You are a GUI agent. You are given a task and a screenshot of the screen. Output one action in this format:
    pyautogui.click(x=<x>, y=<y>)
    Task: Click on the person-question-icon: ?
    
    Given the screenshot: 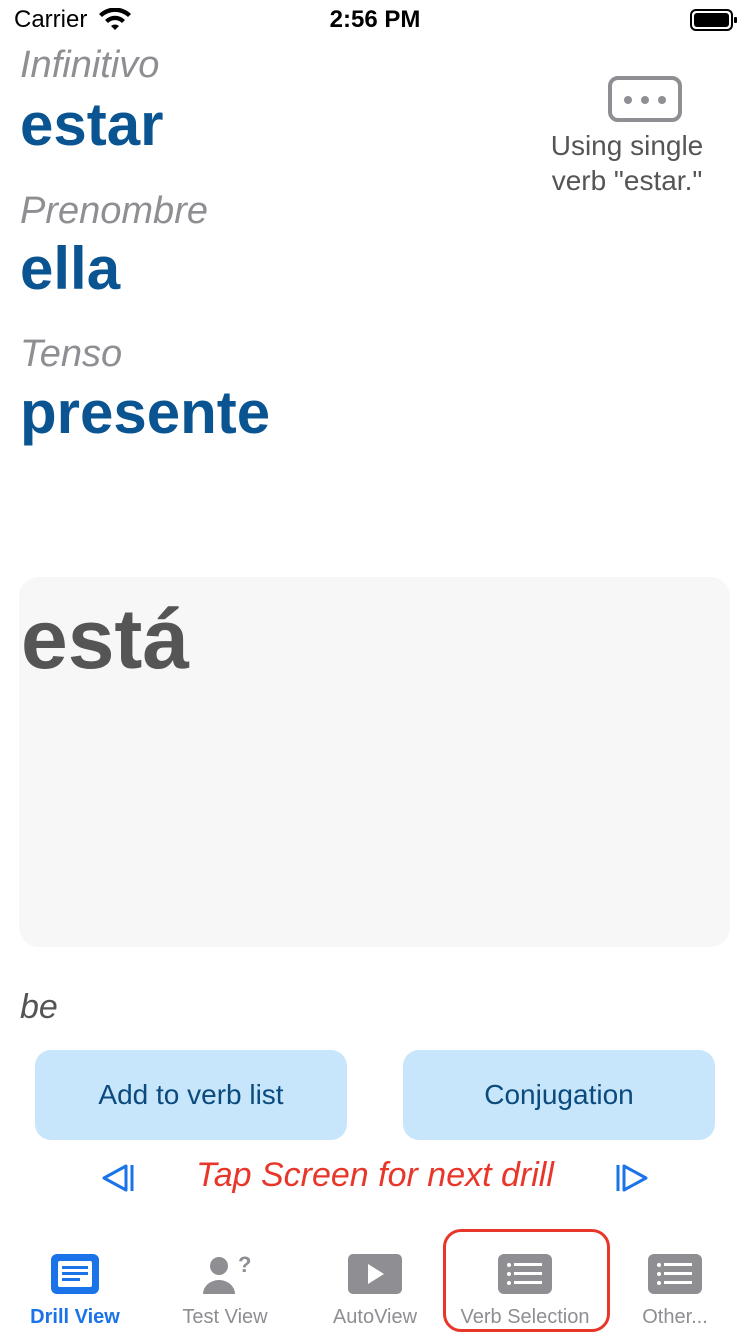 What is the action you would take?
    pyautogui.click(x=227, y=1273)
    